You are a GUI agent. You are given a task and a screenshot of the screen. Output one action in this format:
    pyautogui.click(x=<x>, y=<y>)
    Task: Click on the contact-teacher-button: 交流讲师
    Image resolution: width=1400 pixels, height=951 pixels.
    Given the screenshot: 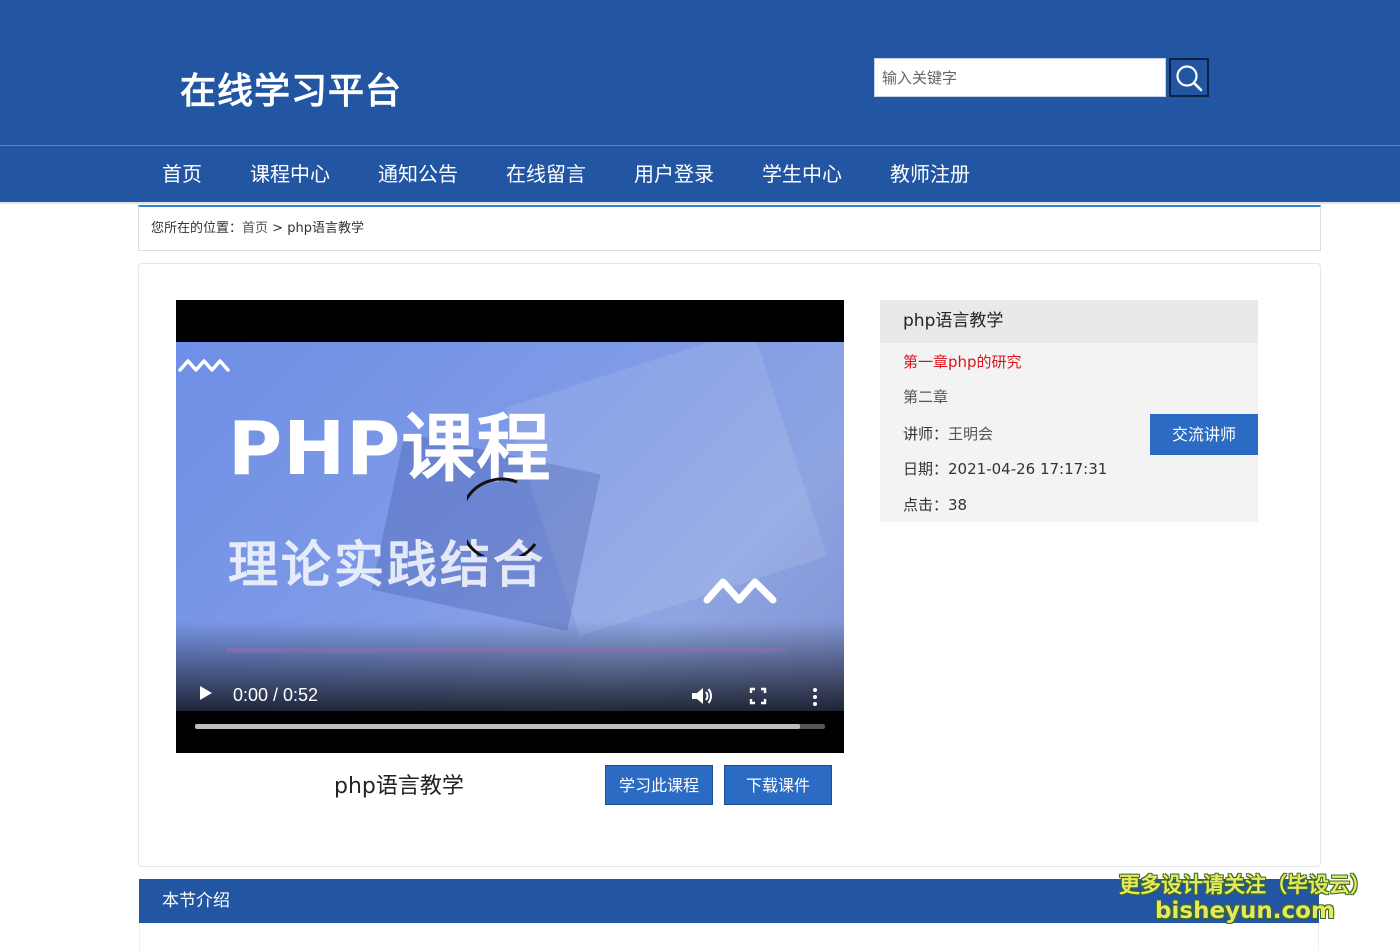 What is the action you would take?
    pyautogui.click(x=1204, y=434)
    